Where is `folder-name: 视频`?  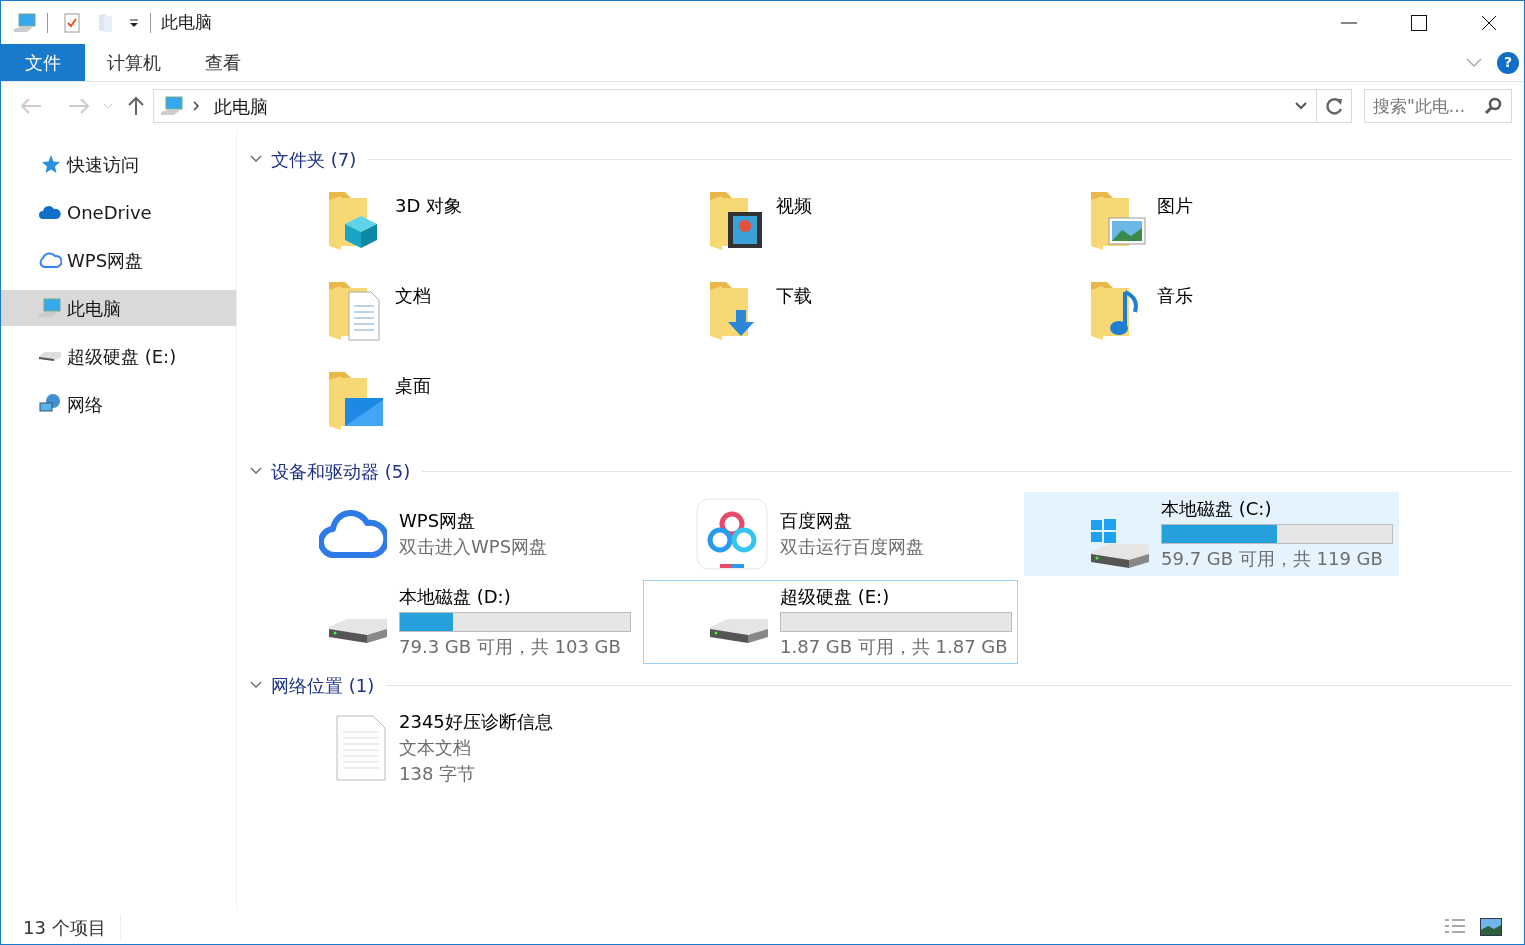 folder-name: 视频 is located at coordinates (794, 206).